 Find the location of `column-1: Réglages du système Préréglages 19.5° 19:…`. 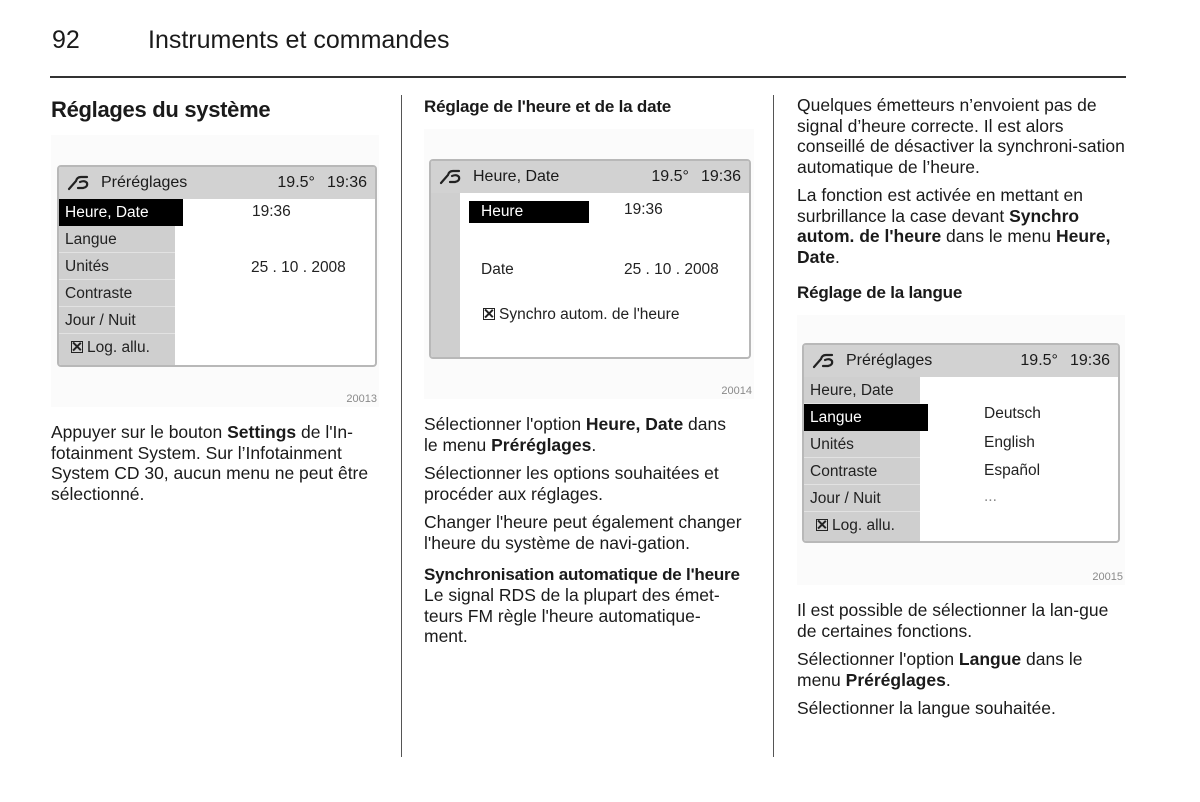

column-1: Réglages du système Préréglages 19.5° 19:… is located at coordinates (216, 303).